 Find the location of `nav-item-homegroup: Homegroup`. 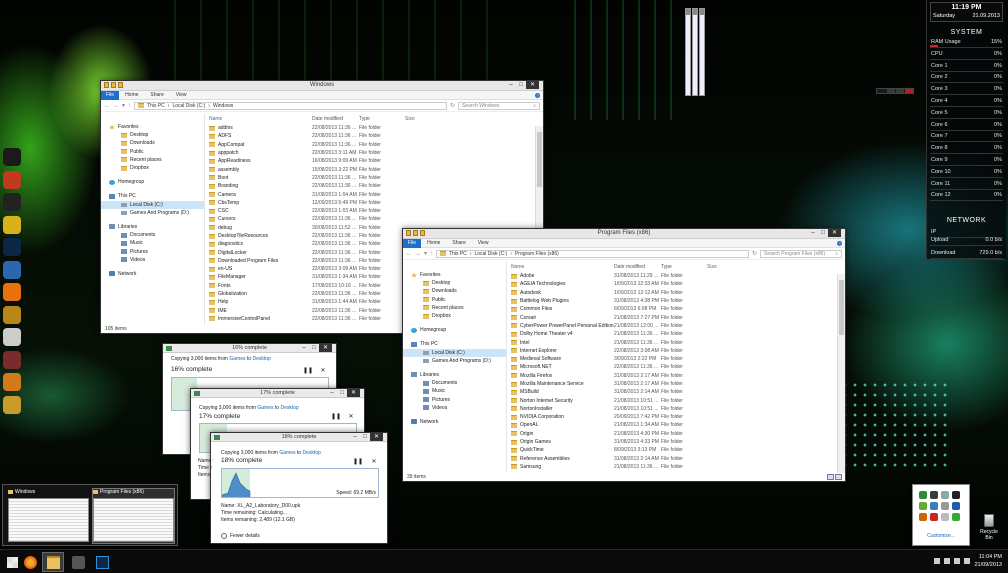

nav-item-homegroup: Homegroup is located at coordinates (152, 182).